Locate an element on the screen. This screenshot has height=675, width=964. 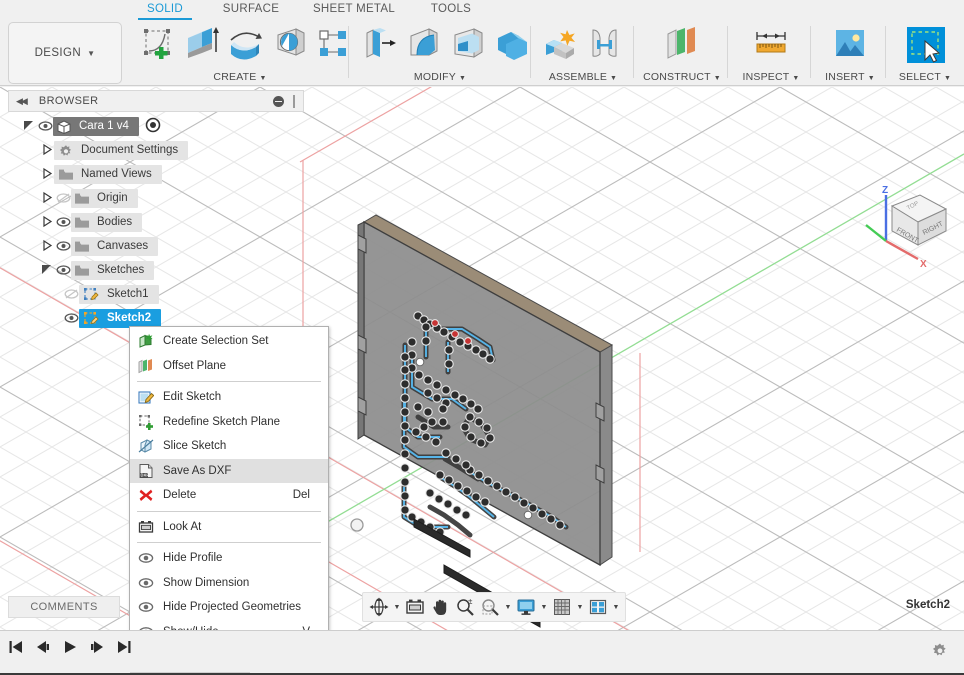
measure-icon is located at coordinates (771, 45).